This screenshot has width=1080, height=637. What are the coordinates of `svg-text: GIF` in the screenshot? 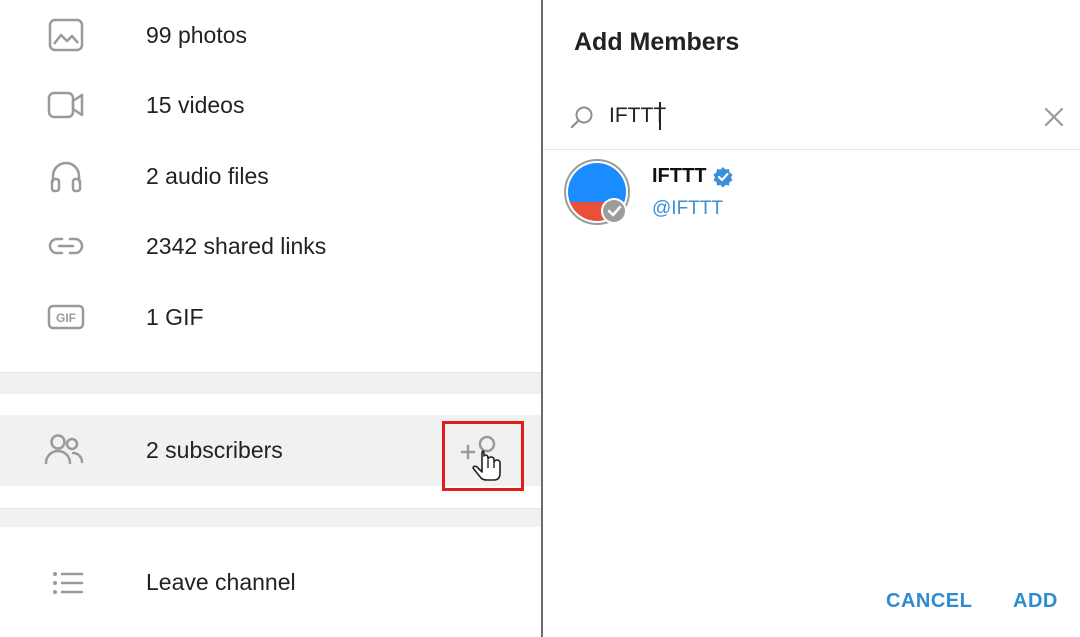 It's located at (66, 318).